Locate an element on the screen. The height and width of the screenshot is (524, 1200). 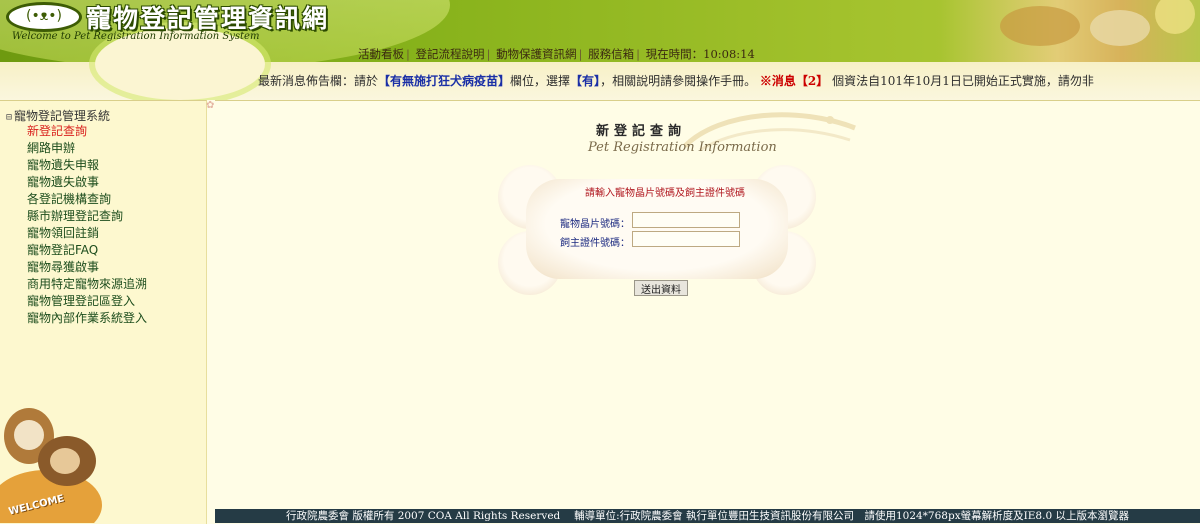
nav-service-mailbox: 服務信箱 is located at coordinates (611, 54).